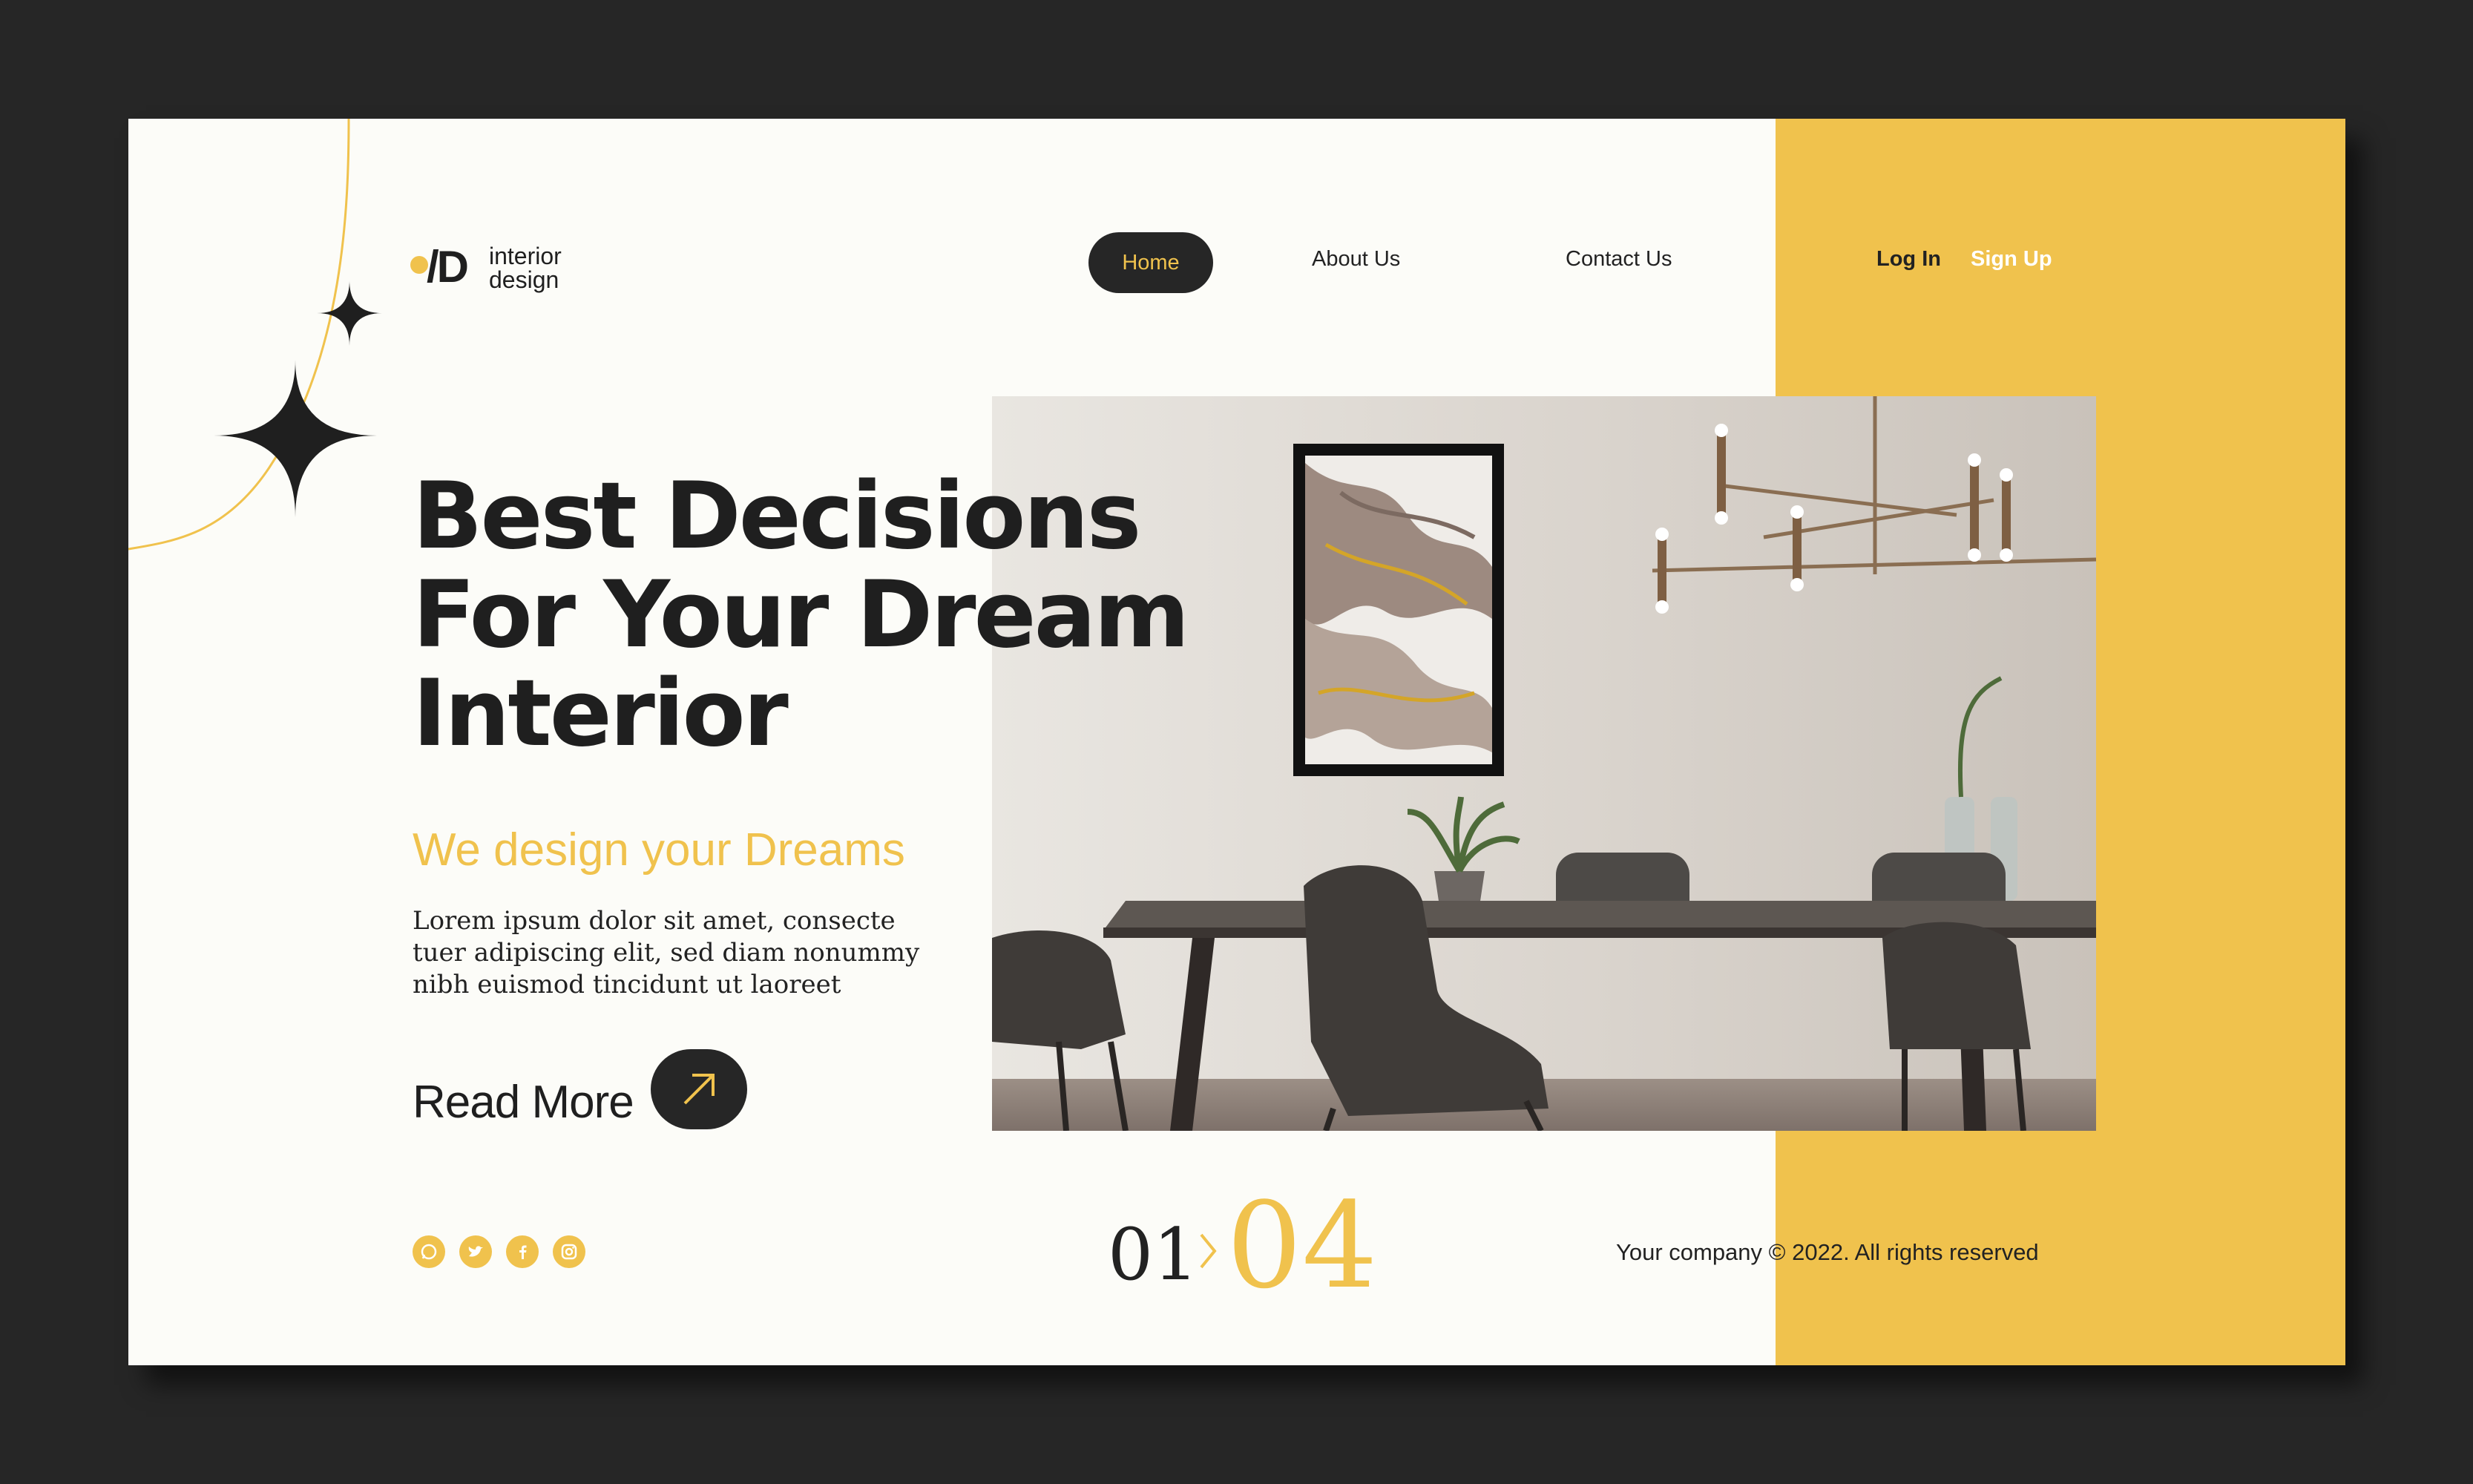  I want to click on hero-title: Best Decisions For Your Dream Interior, so click(821, 615).